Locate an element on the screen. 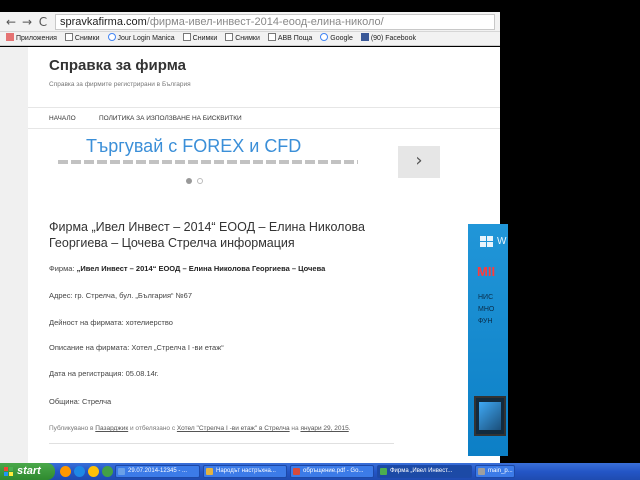  ad-headline: MII is located at coordinates (486, 271).